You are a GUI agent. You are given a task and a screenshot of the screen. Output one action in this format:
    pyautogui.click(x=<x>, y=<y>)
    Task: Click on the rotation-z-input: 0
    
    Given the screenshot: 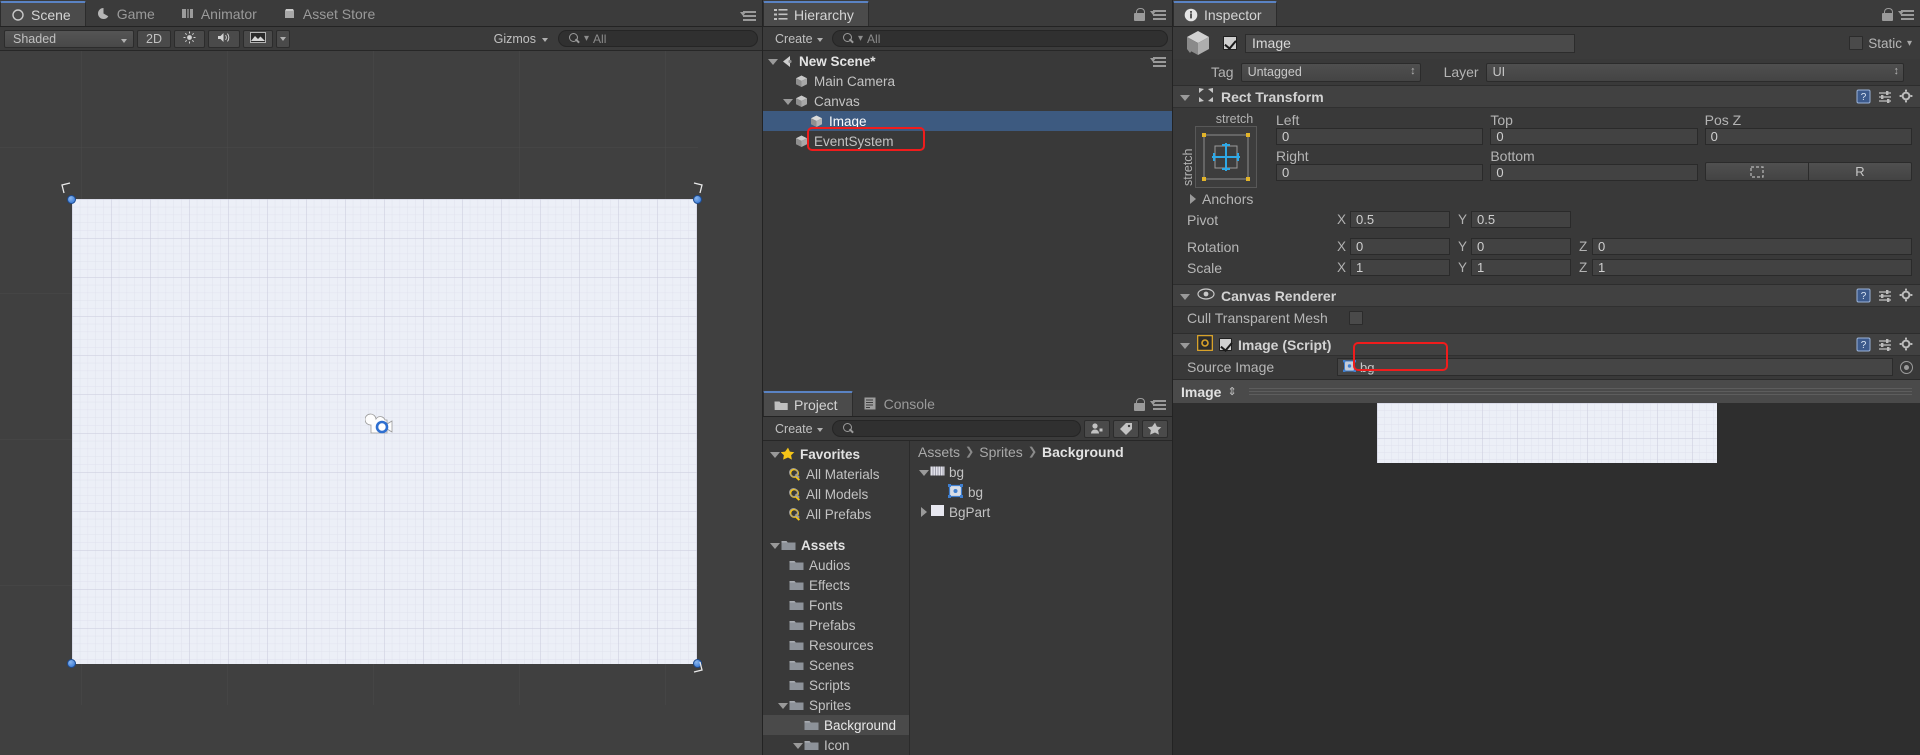 What is the action you would take?
    pyautogui.click(x=1752, y=246)
    